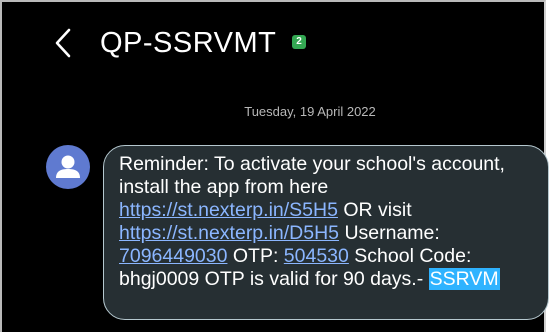  I want to click on sender-avatar, so click(68, 167).